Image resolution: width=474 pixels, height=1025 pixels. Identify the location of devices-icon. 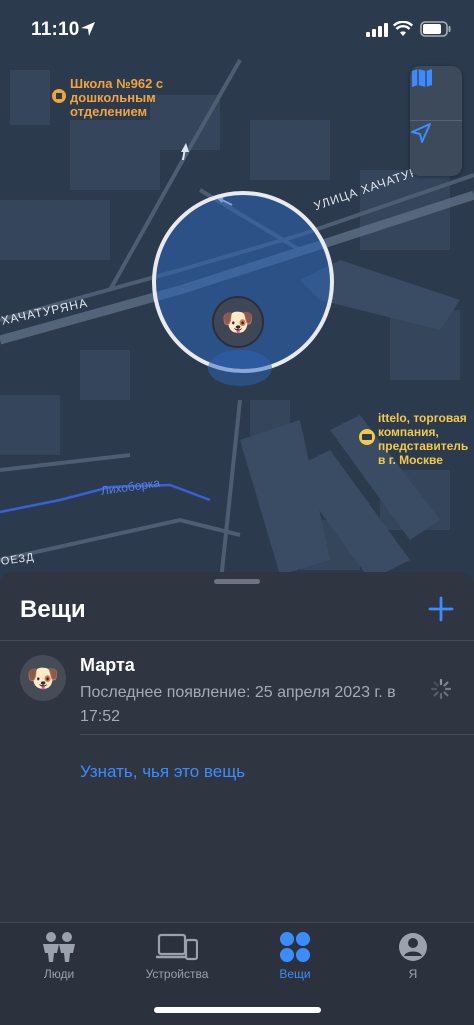
(177, 948).